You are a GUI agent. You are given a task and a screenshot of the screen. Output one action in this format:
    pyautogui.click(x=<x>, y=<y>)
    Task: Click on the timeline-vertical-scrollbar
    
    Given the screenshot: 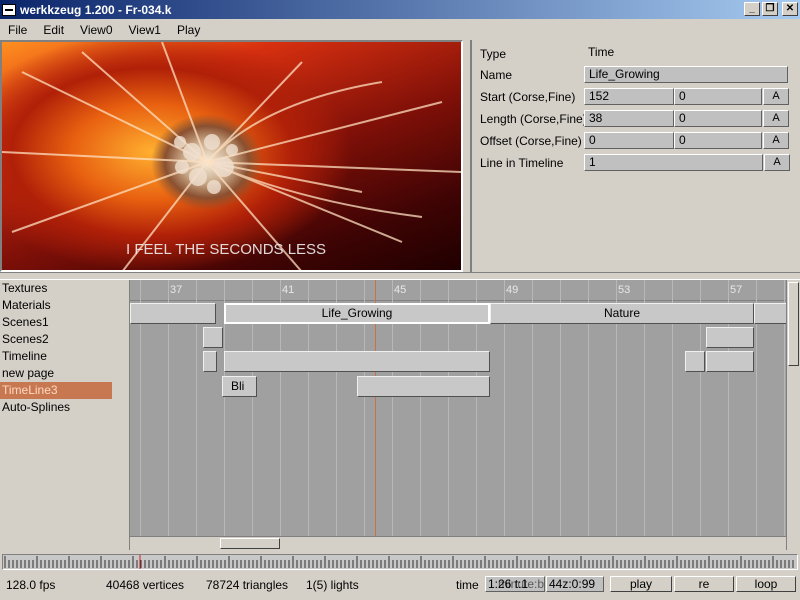 What is the action you would take?
    pyautogui.click(x=793, y=415)
    